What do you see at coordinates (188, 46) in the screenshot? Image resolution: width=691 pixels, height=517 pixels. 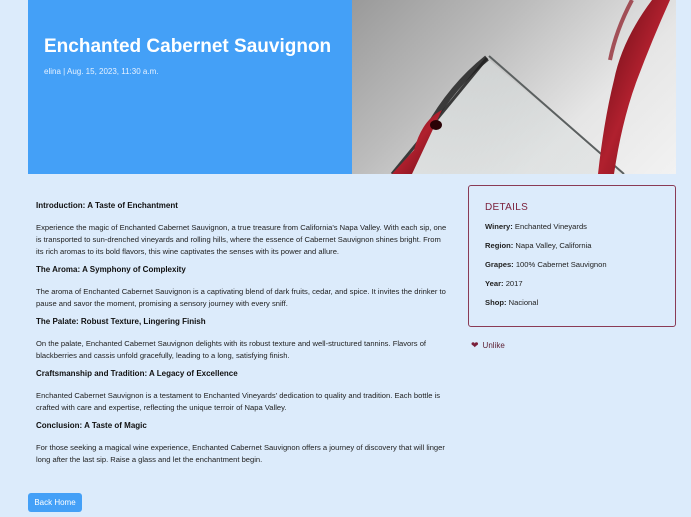 I see `page-title: Enchanted Cabernet Sauvignon` at bounding box center [188, 46].